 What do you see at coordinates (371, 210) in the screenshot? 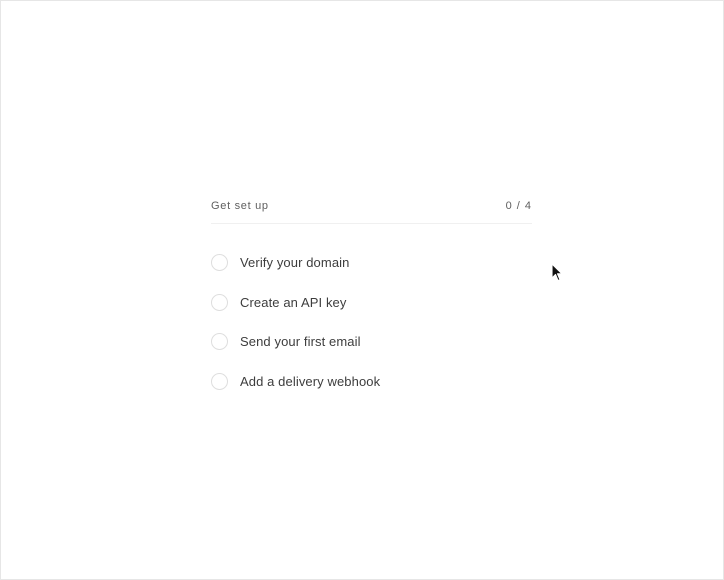
I see `setup-header: Get set up 0 / 4` at bounding box center [371, 210].